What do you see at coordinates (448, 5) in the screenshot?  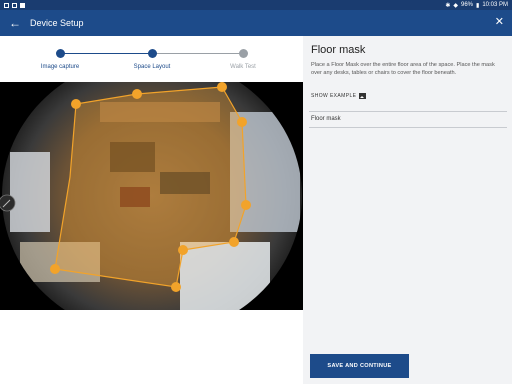 I see `bluetooth-icon: ✱` at bounding box center [448, 5].